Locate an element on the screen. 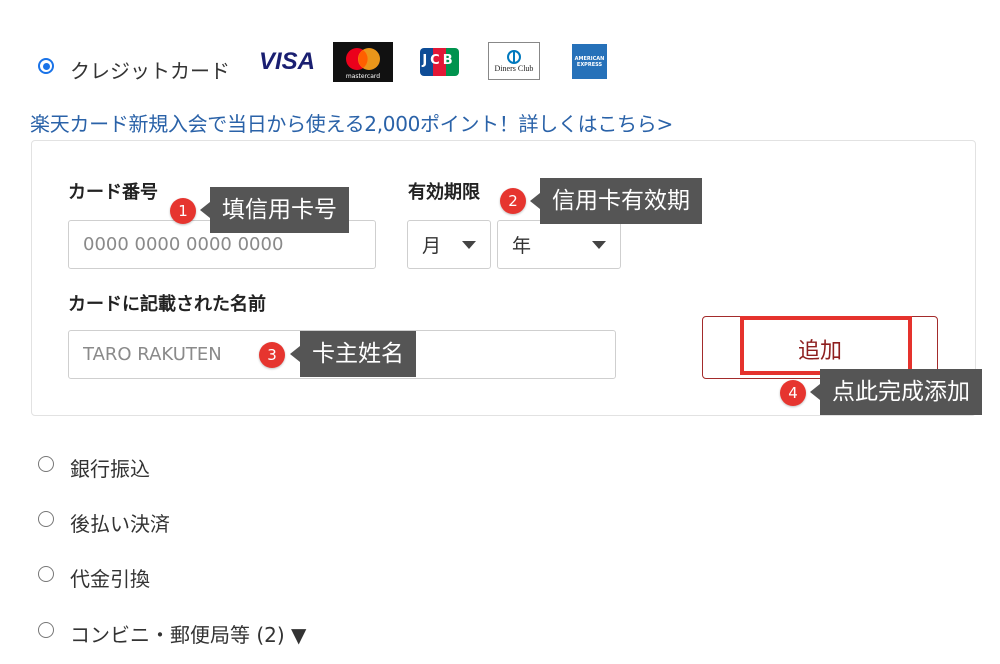 Image resolution: width=1000 pixels, height=664 pixels. convenience-store-radio is located at coordinates (46, 630).